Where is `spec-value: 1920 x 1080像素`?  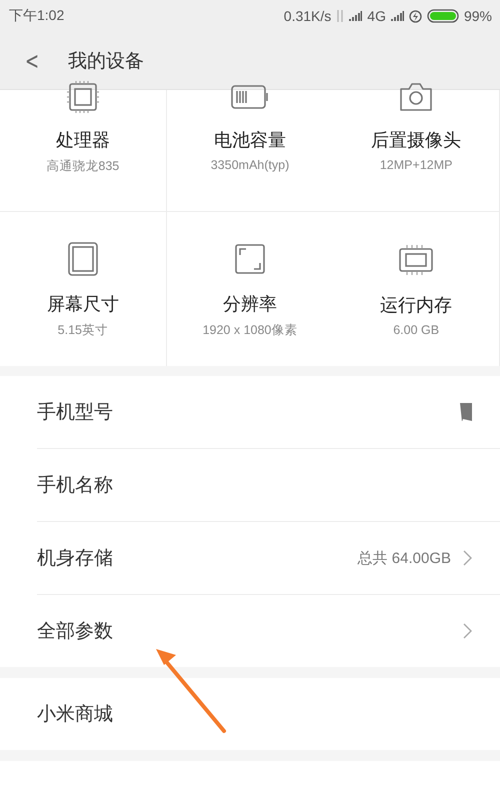 spec-value: 1920 x 1080像素 is located at coordinates (250, 330).